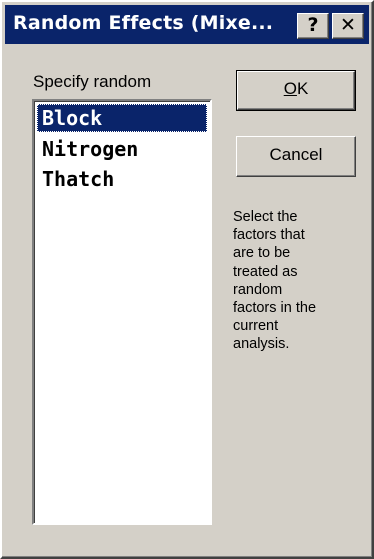 This screenshot has height=559, width=374. What do you see at coordinates (75, 179) in the screenshot?
I see `list-item-thatch: Thatch` at bounding box center [75, 179].